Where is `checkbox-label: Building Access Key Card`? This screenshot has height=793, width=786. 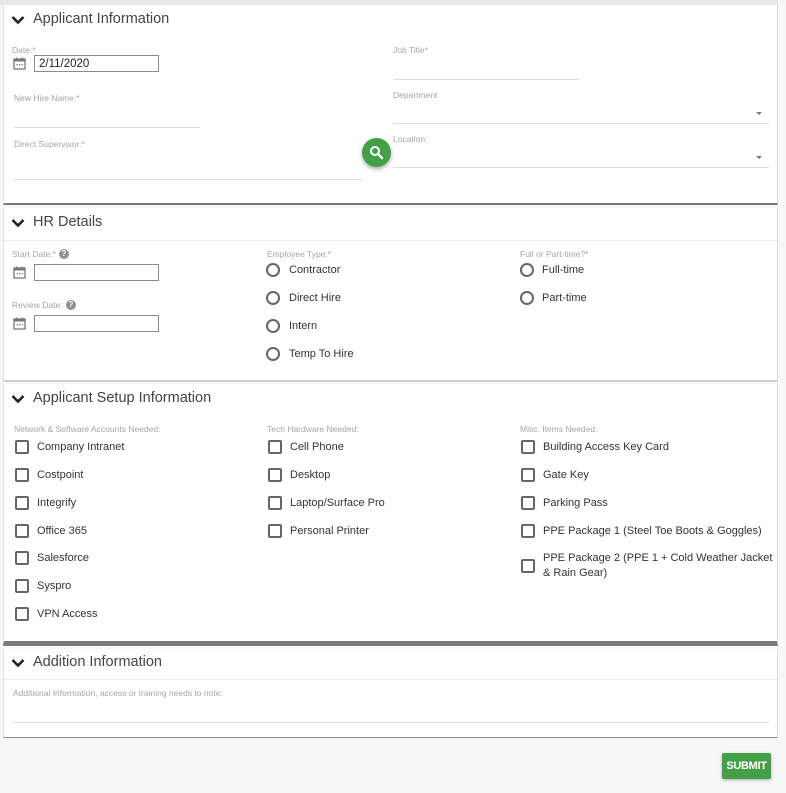 checkbox-label: Building Access Key Card is located at coordinates (606, 447).